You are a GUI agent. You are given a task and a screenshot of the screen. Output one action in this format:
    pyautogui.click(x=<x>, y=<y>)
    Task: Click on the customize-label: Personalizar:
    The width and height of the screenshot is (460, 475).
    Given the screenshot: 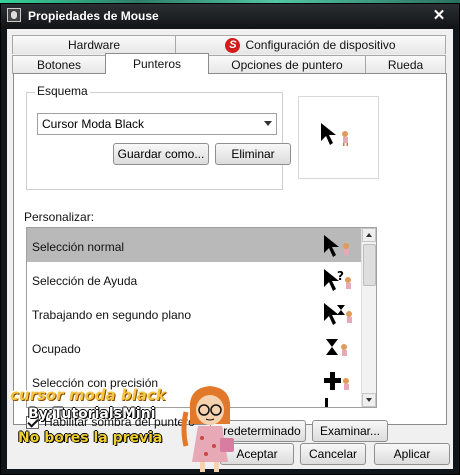 What is the action you would take?
    pyautogui.click(x=59, y=217)
    